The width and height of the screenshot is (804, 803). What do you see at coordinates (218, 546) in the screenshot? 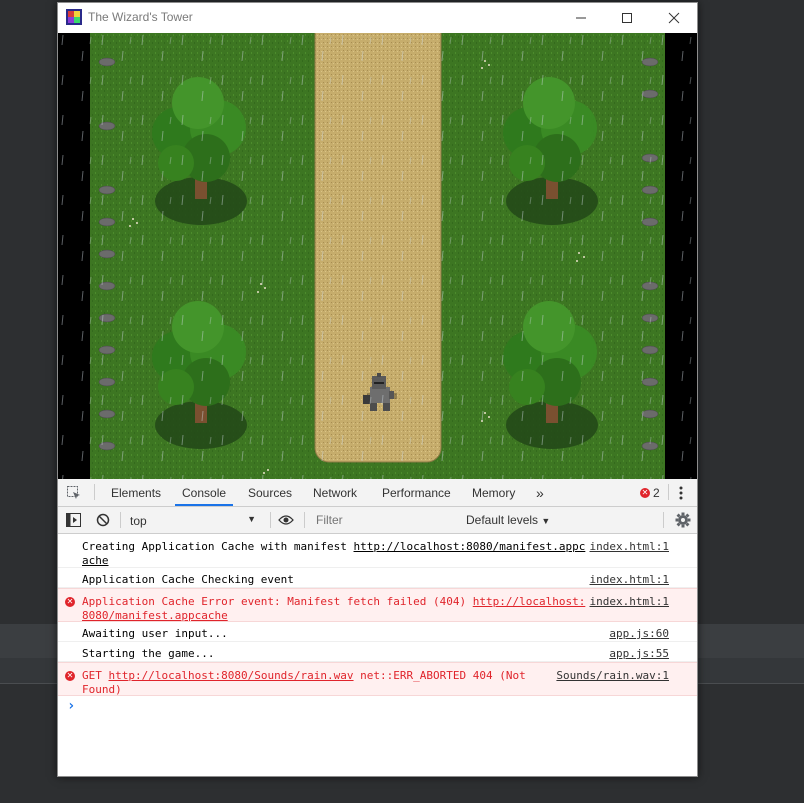
I see `message-text: Creating Application Cache with manifest` at bounding box center [218, 546].